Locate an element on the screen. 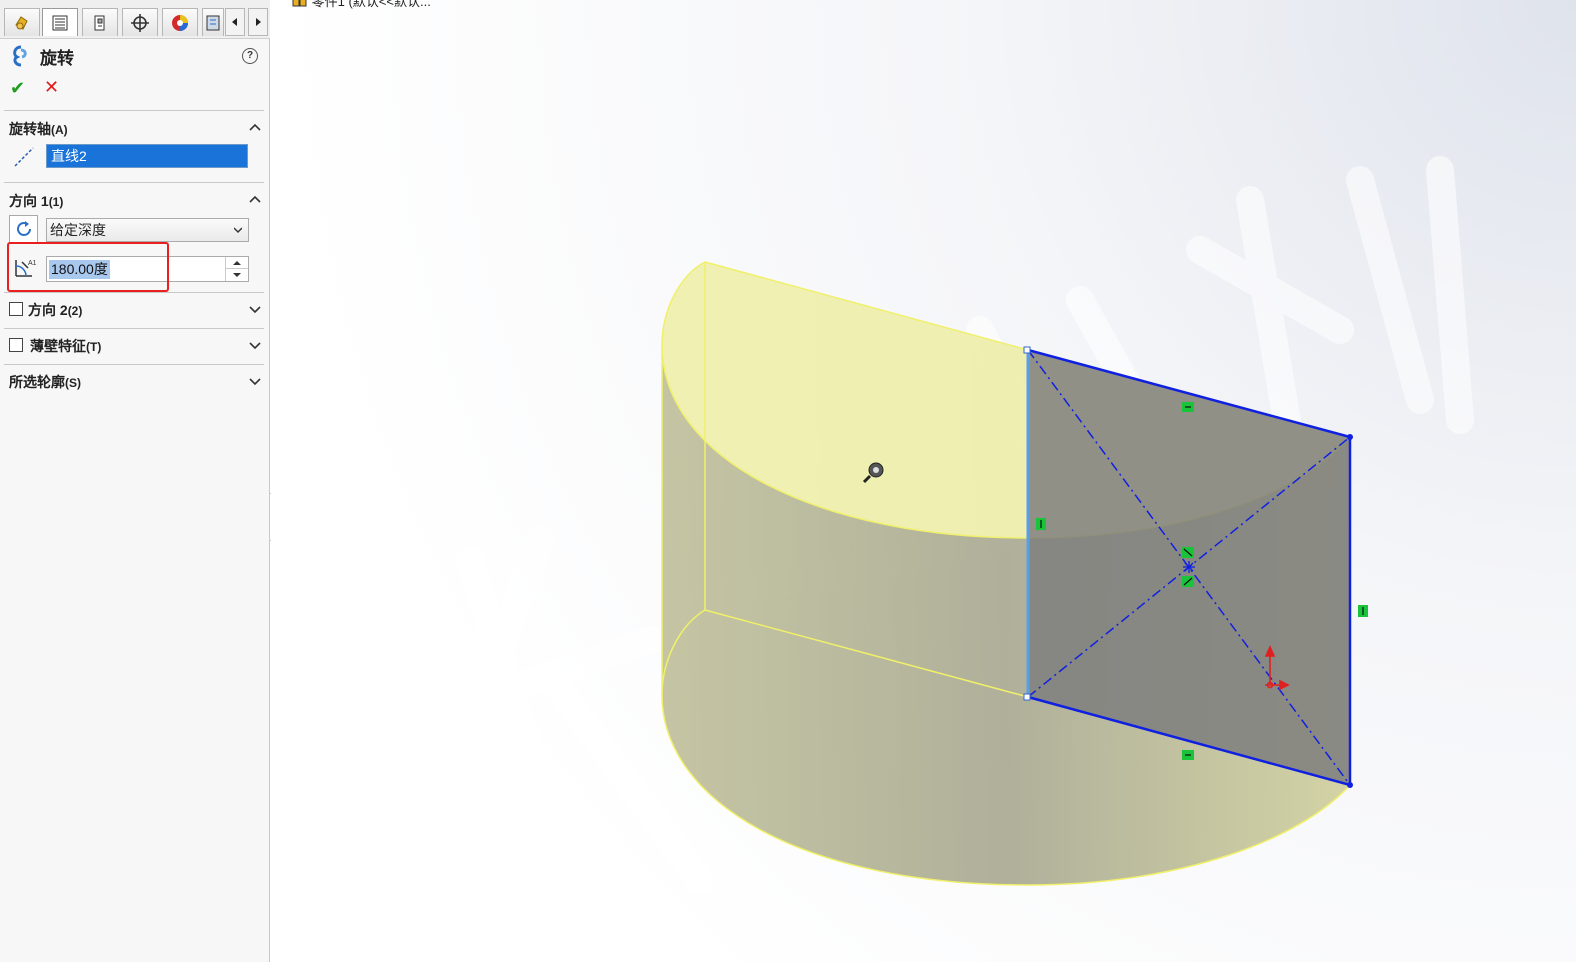 The height and width of the screenshot is (962, 1576). angle-spinner is located at coordinates (236, 269).